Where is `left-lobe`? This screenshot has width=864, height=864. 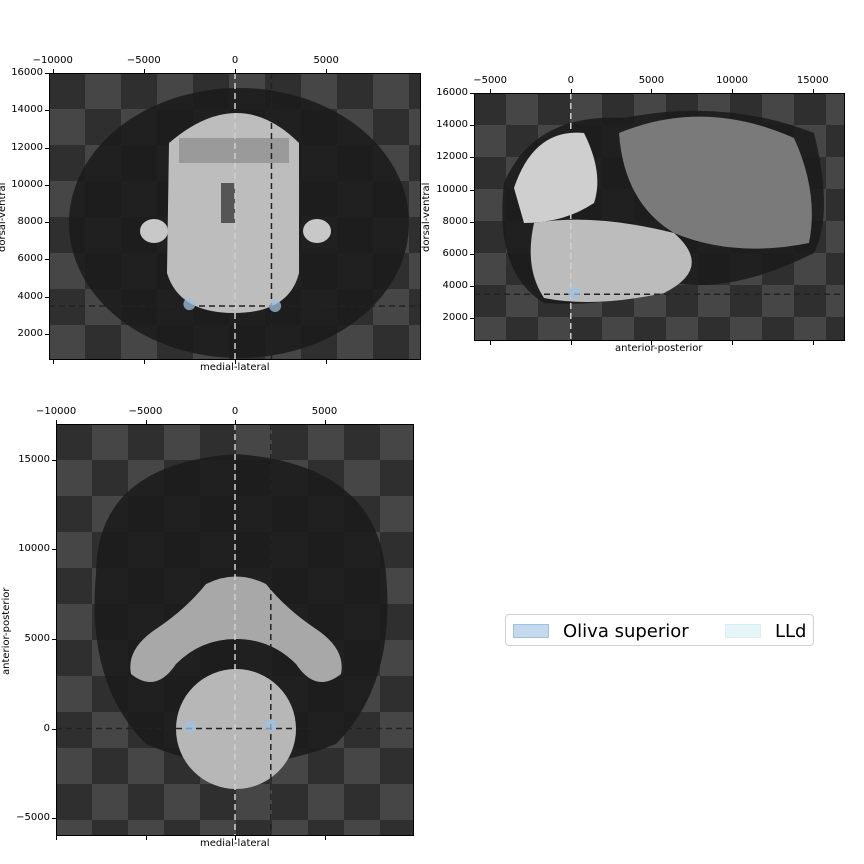 left-lobe is located at coordinates (154, 231).